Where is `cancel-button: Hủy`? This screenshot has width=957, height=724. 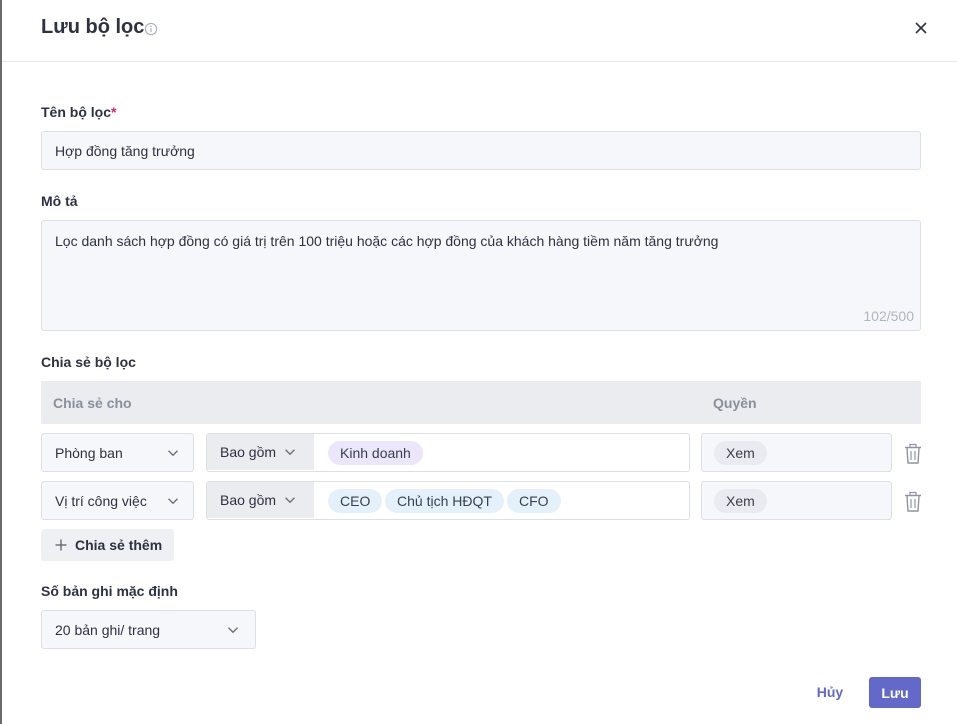
cancel-button: Hủy is located at coordinates (830, 692).